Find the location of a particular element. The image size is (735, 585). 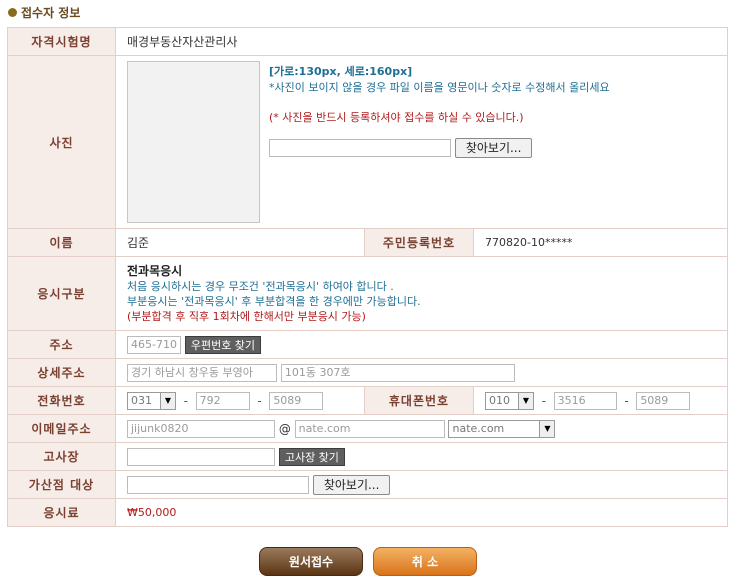

address-line2-input: 101동 307호 is located at coordinates (397, 372).